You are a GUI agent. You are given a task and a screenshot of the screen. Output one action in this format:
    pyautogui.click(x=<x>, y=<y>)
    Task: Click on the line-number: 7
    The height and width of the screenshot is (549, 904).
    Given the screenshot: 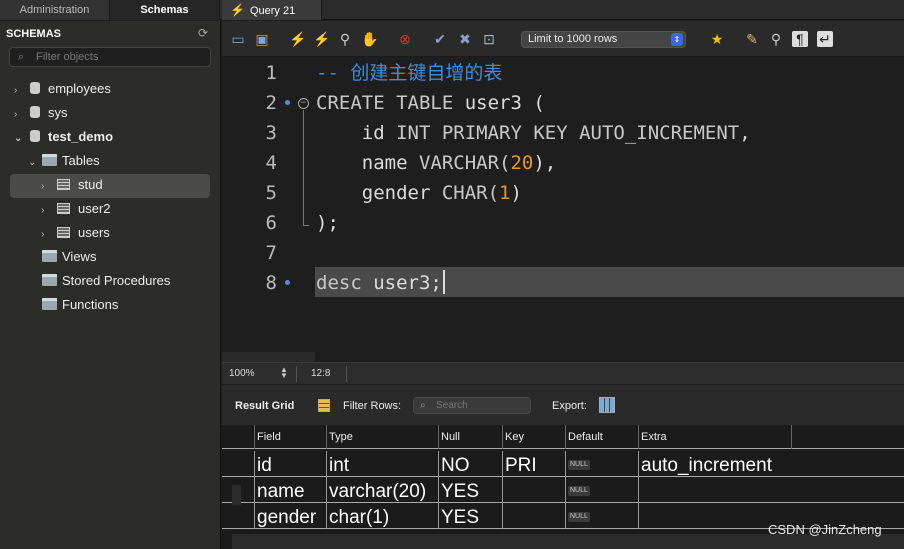 What is the action you would take?
    pyautogui.click(x=271, y=253)
    